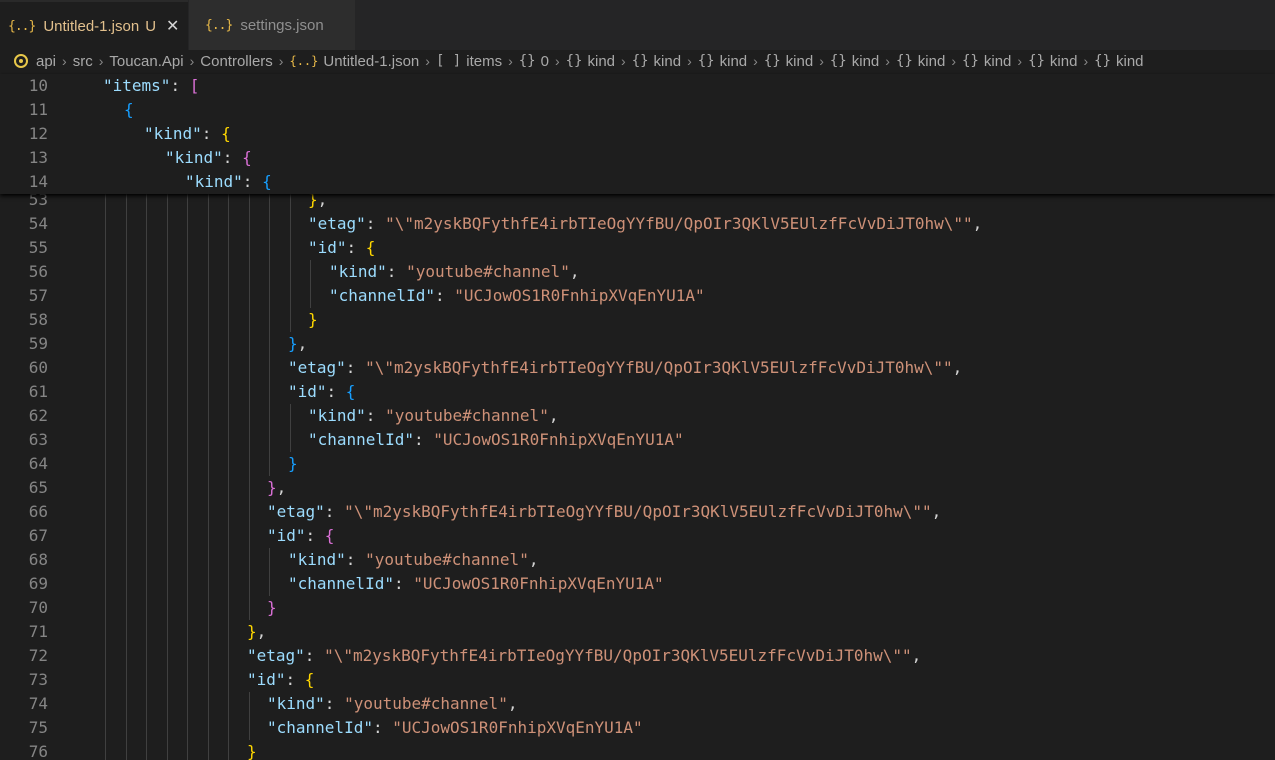  I want to click on code-line: 76}, so click(637, 750).